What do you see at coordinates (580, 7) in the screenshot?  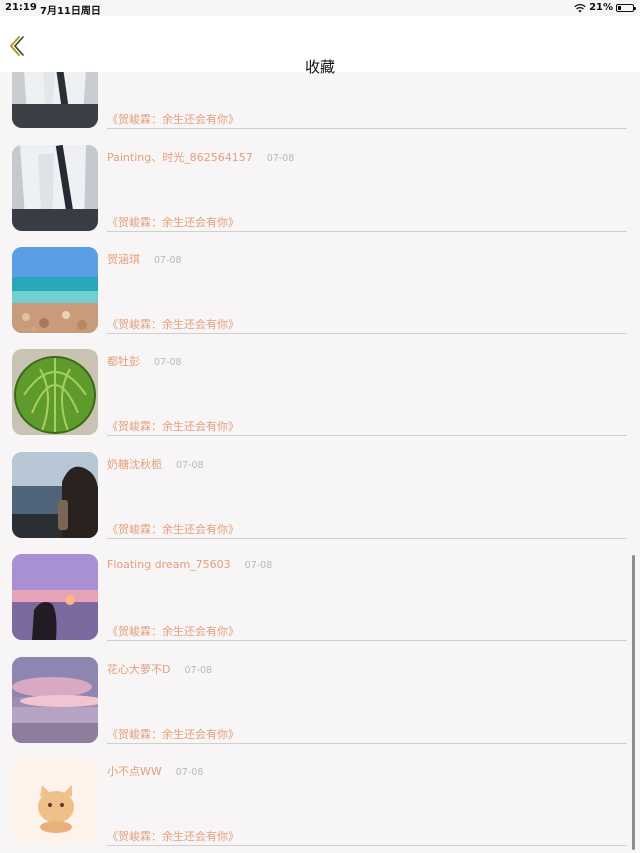 I see `wifi-icon` at bounding box center [580, 7].